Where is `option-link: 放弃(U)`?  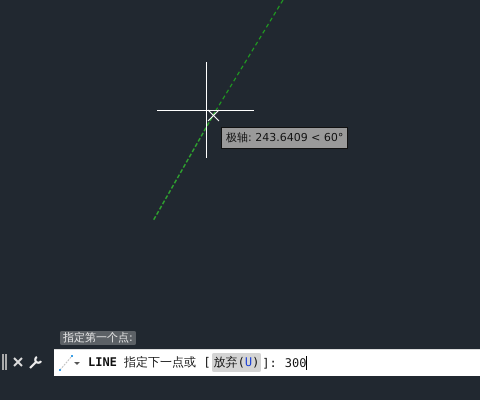 option-link: 放弃(U) is located at coordinates (237, 362).